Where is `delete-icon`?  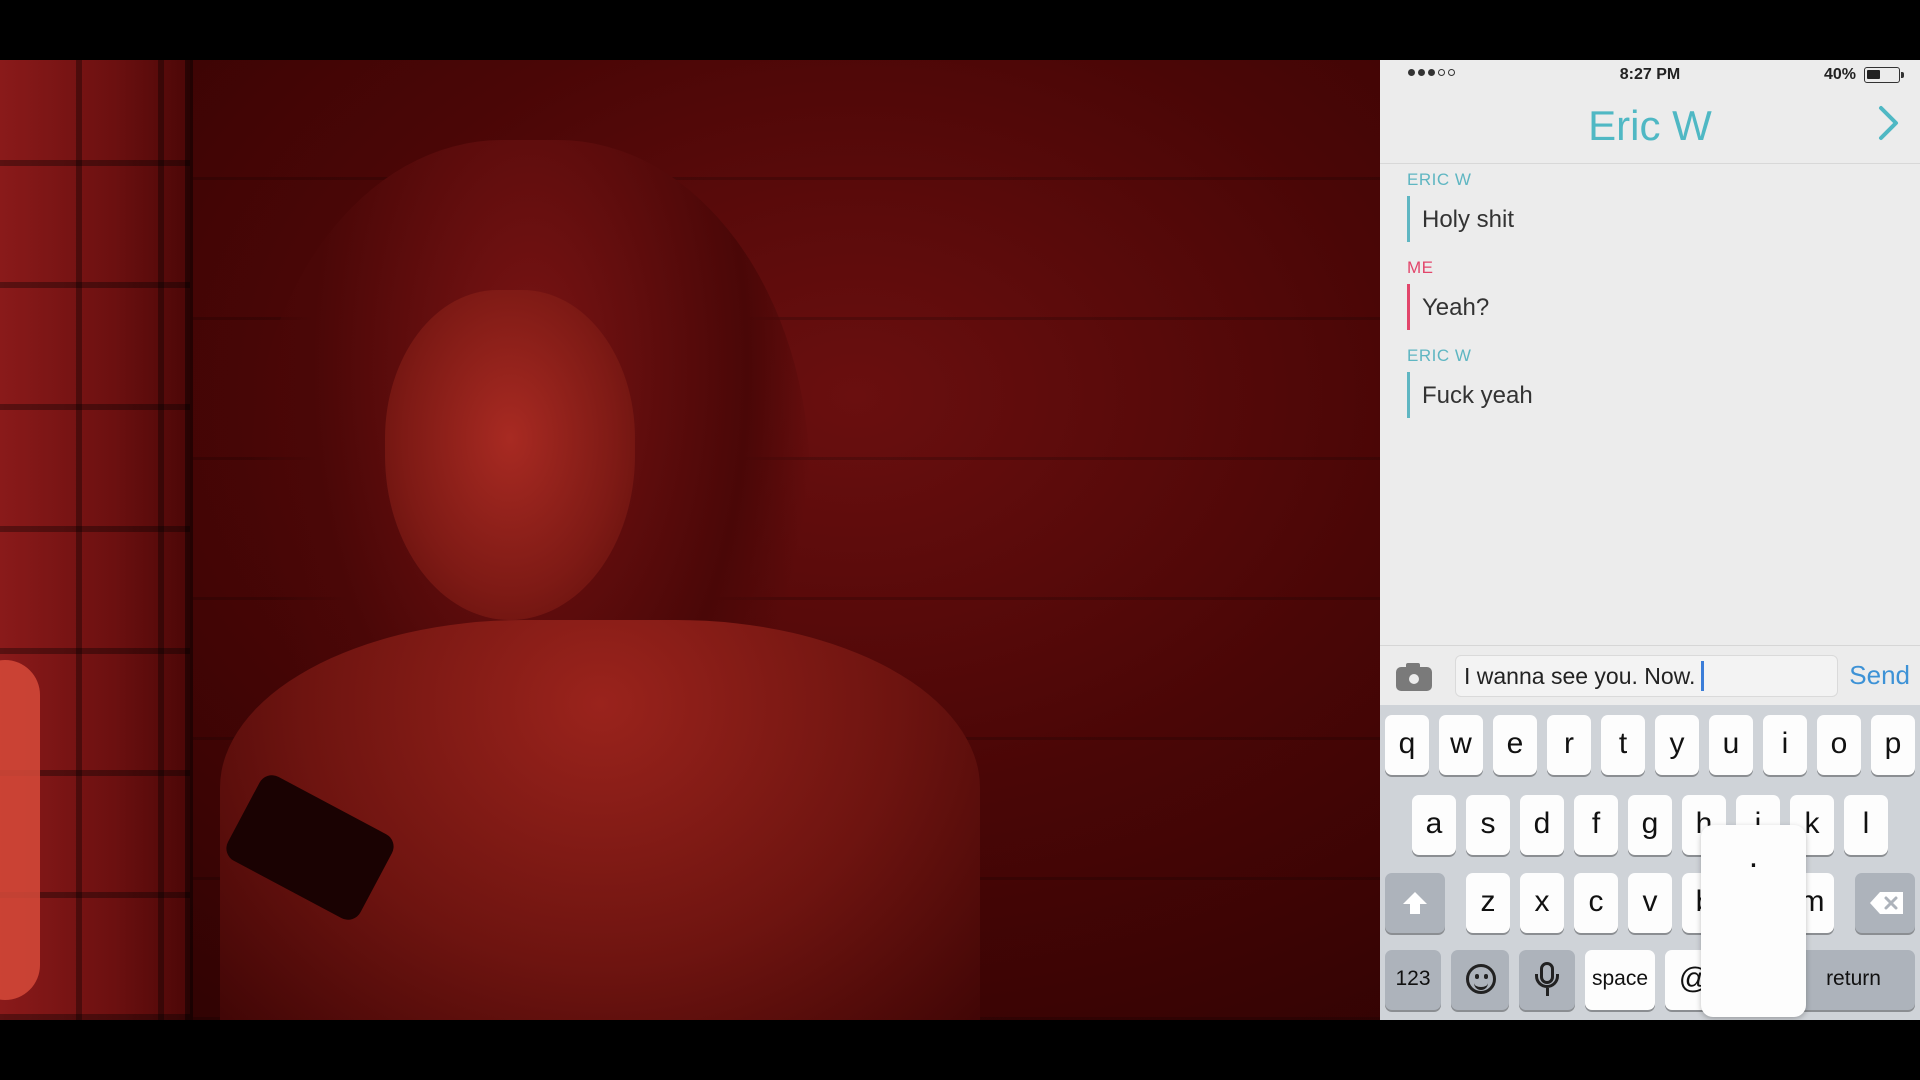
delete-icon is located at coordinates (1886, 903).